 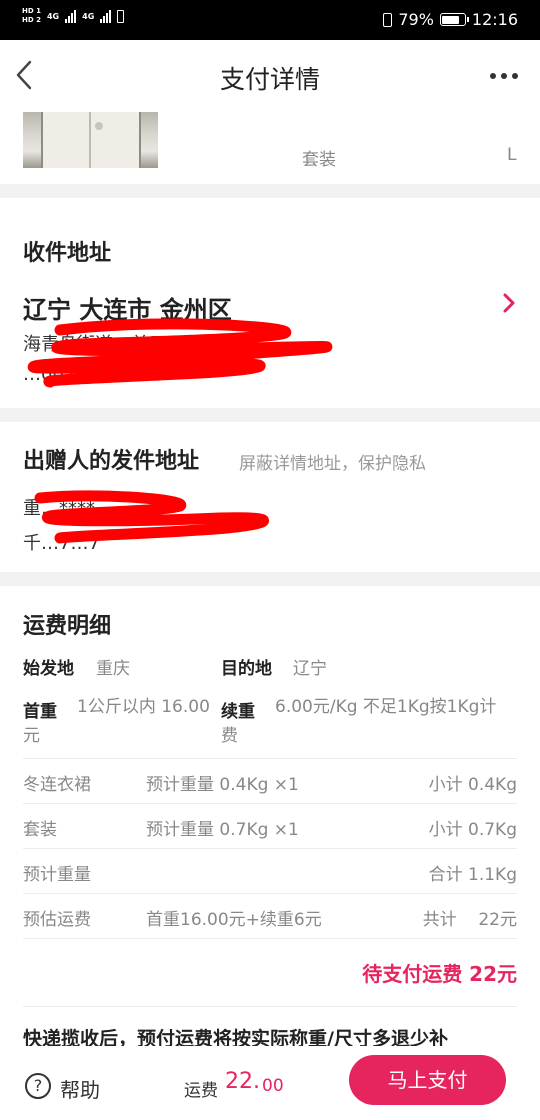 What do you see at coordinates (494, 19) in the screenshot?
I see `clock: 12:16` at bounding box center [494, 19].